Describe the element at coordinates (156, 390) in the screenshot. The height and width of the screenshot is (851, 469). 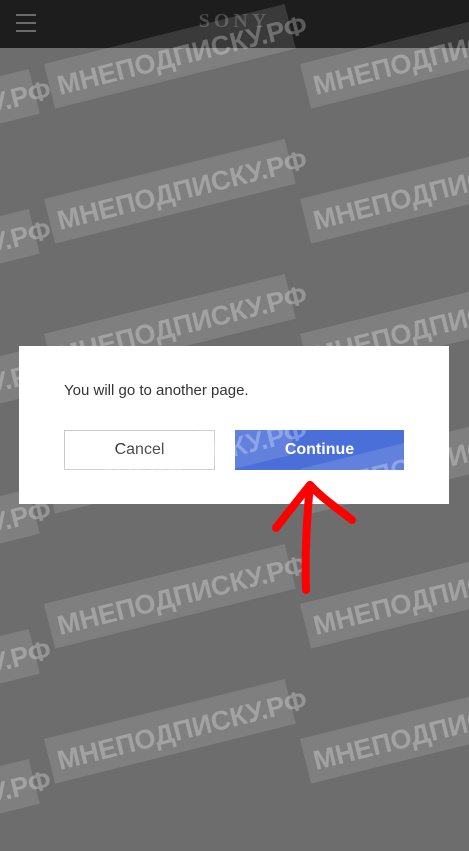
I see `dialog-message: You will go to another page.` at that location.